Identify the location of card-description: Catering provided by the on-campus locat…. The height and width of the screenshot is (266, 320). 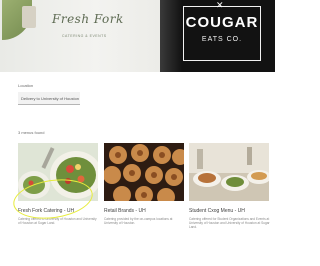
(138, 221).